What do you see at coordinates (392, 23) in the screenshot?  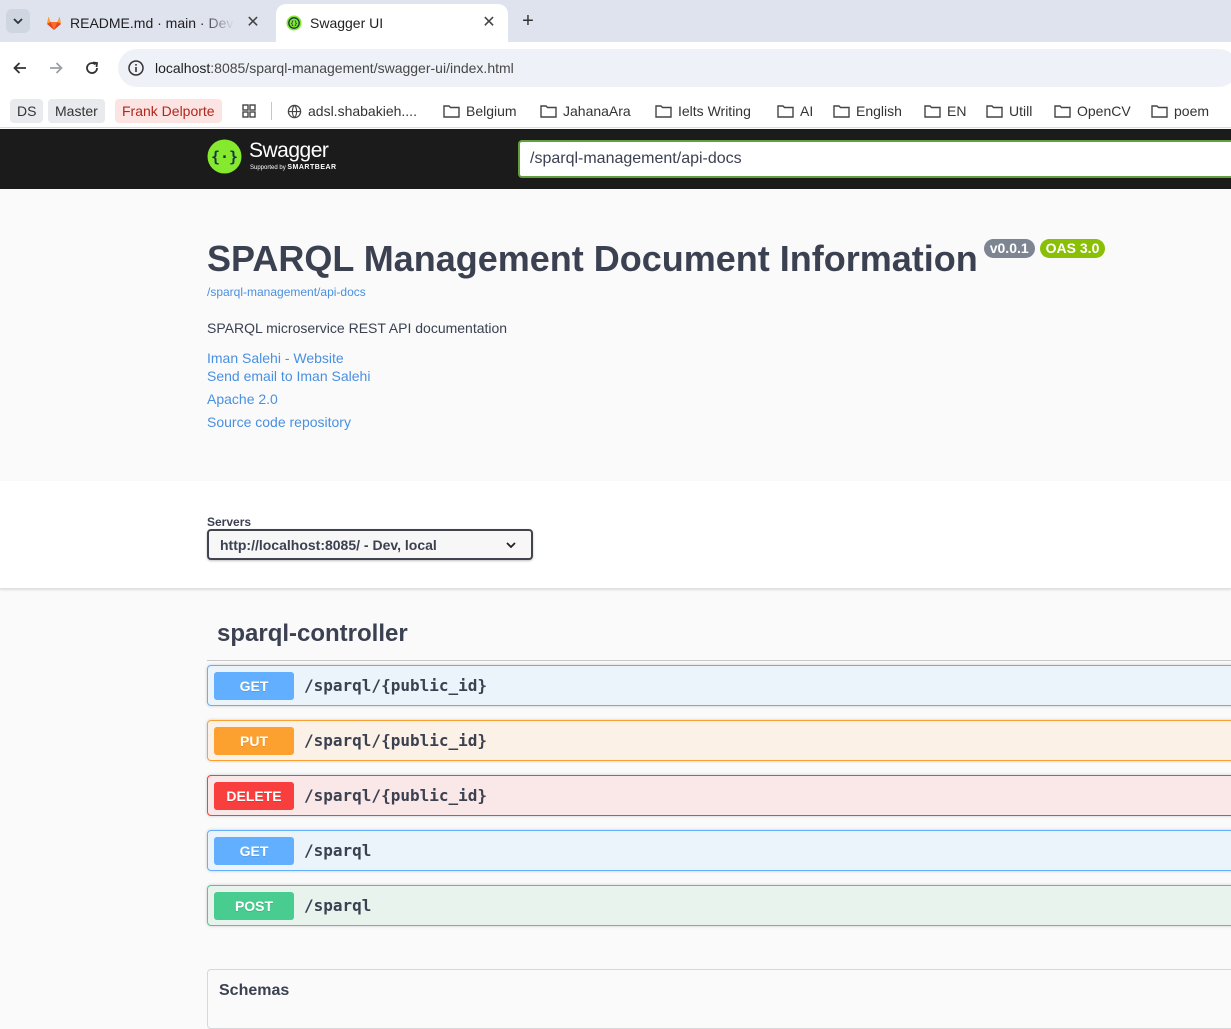 I see `tab-swagger-ui: {} Swagger UI ✕` at bounding box center [392, 23].